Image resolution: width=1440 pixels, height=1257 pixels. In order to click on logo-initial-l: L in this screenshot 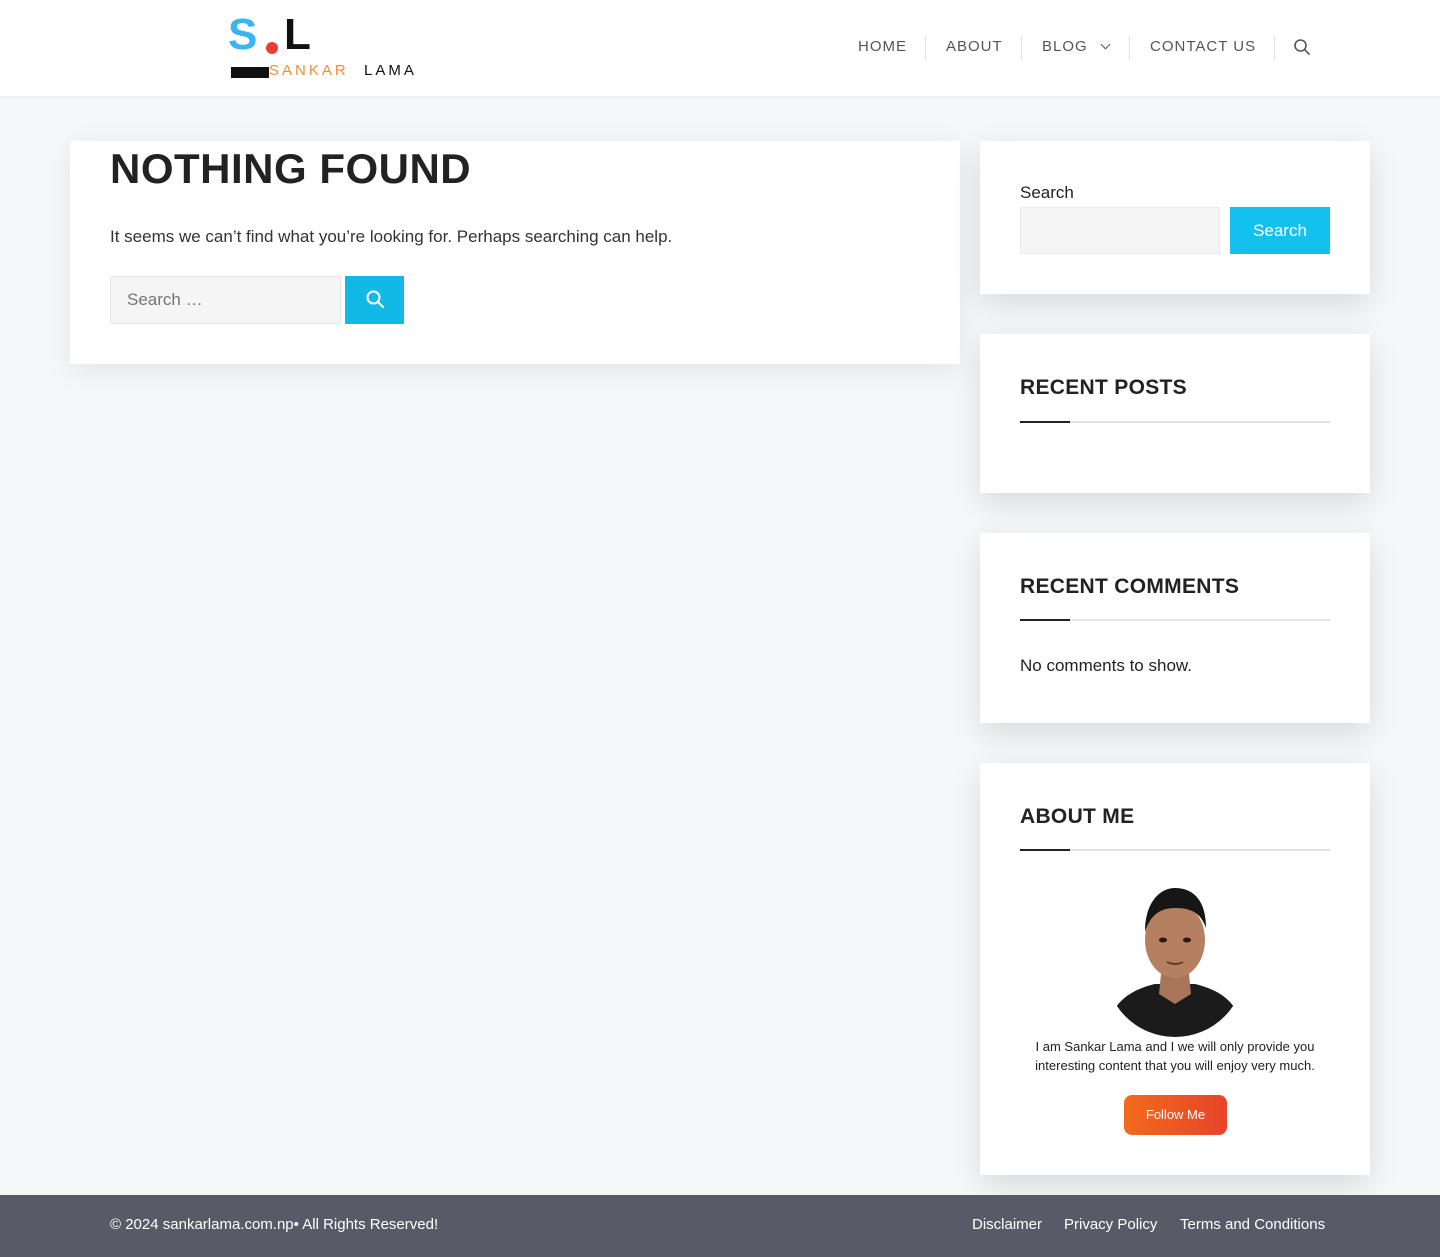, I will do `click(297, 34)`.